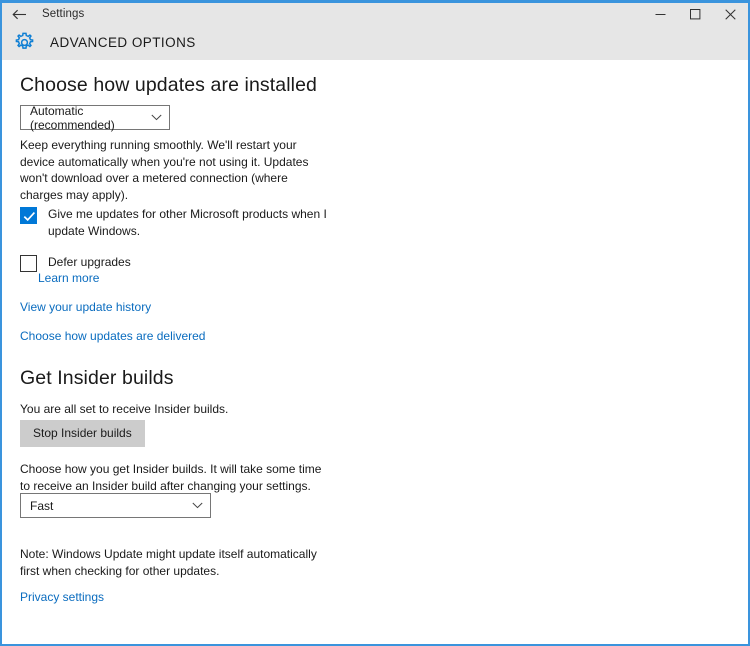 The width and height of the screenshot is (750, 646). What do you see at coordinates (115, 505) in the screenshot?
I see `insider-ring-dropdown: Fast` at bounding box center [115, 505].